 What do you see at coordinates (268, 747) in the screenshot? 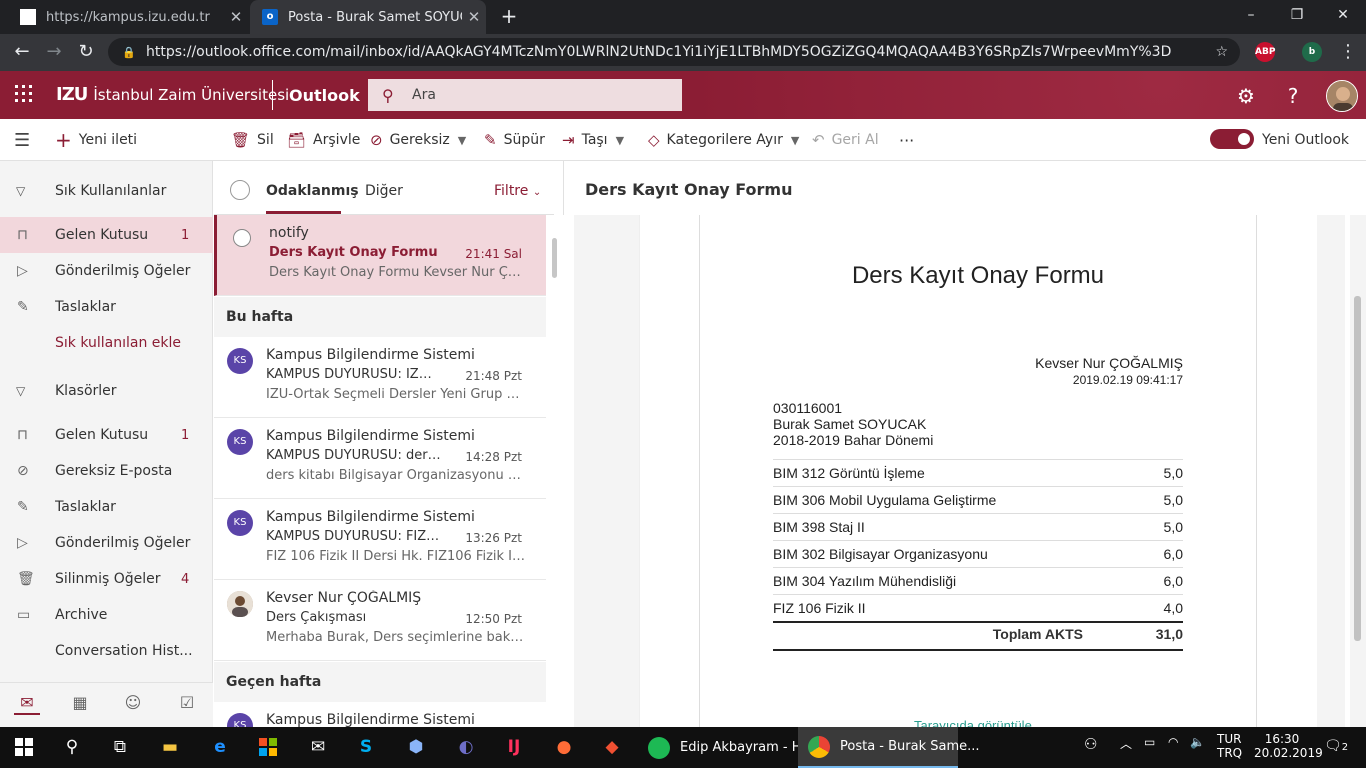
I see `store-icon` at bounding box center [268, 747].